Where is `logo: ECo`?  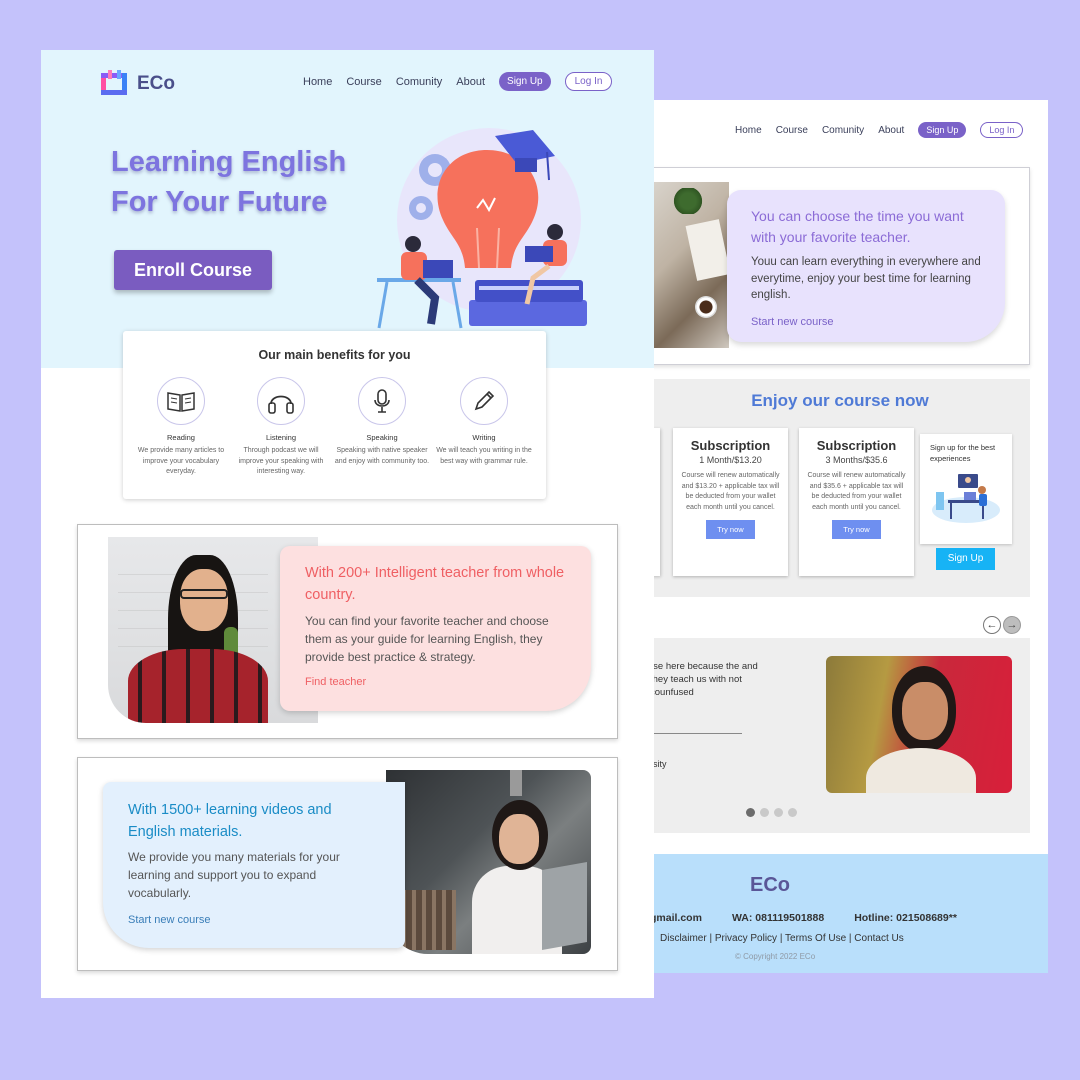 logo: ECo is located at coordinates (137, 84).